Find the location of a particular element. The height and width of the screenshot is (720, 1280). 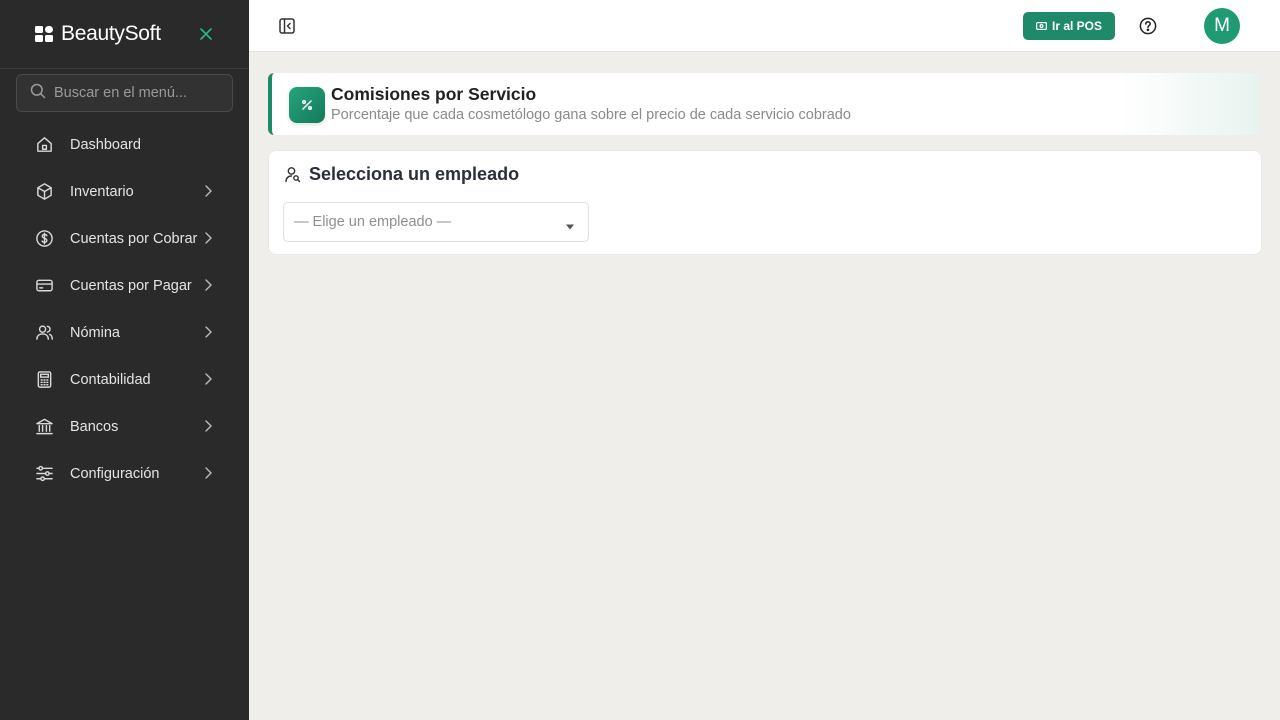

brand: BeautySoft is located at coordinates (124, 34).